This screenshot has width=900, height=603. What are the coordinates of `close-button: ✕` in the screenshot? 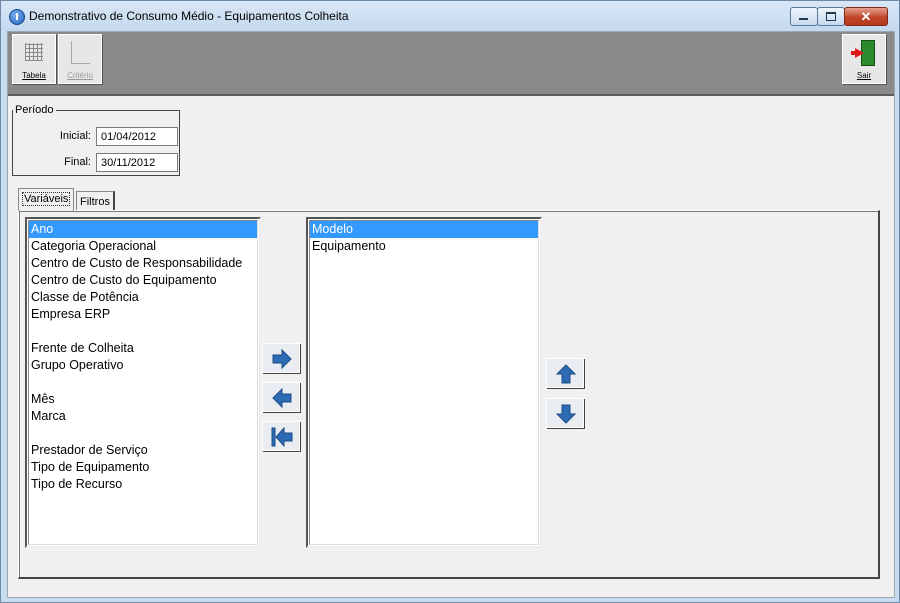 It's located at (866, 16).